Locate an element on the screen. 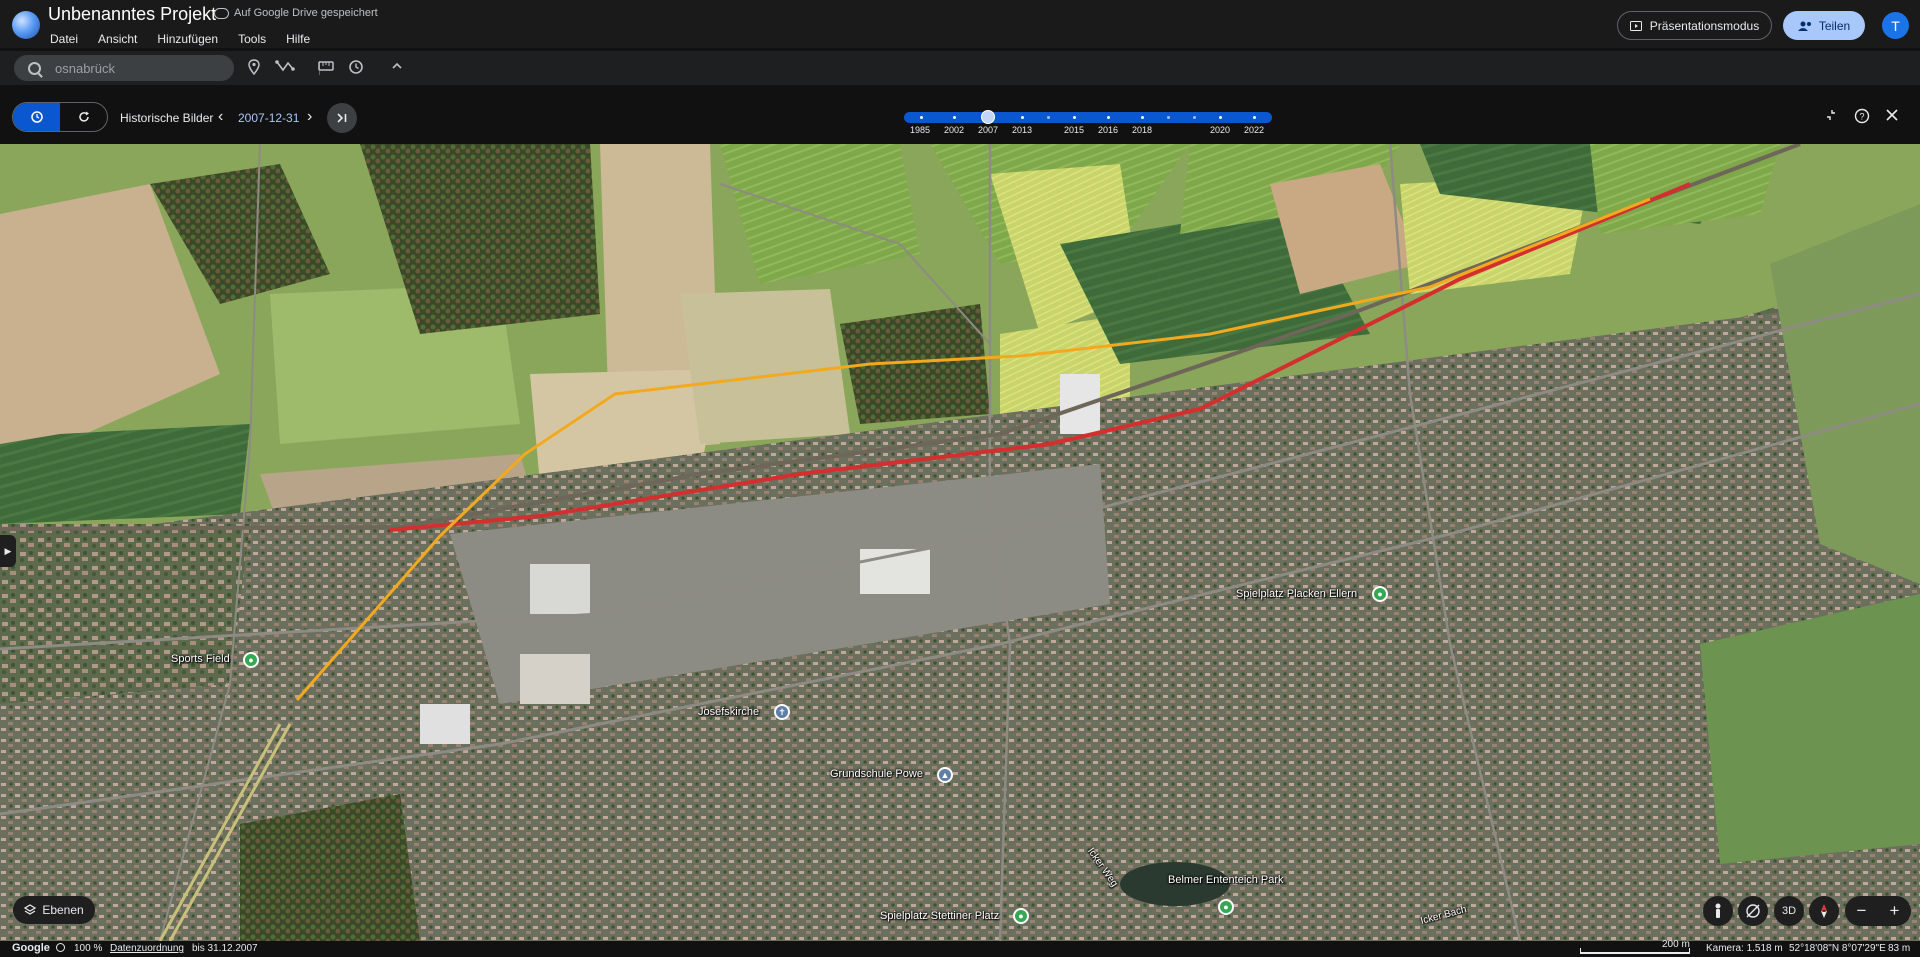 Image resolution: width=1920 pixels, height=957 pixels. timeline-year-label: 2015 is located at coordinates (1074, 130).